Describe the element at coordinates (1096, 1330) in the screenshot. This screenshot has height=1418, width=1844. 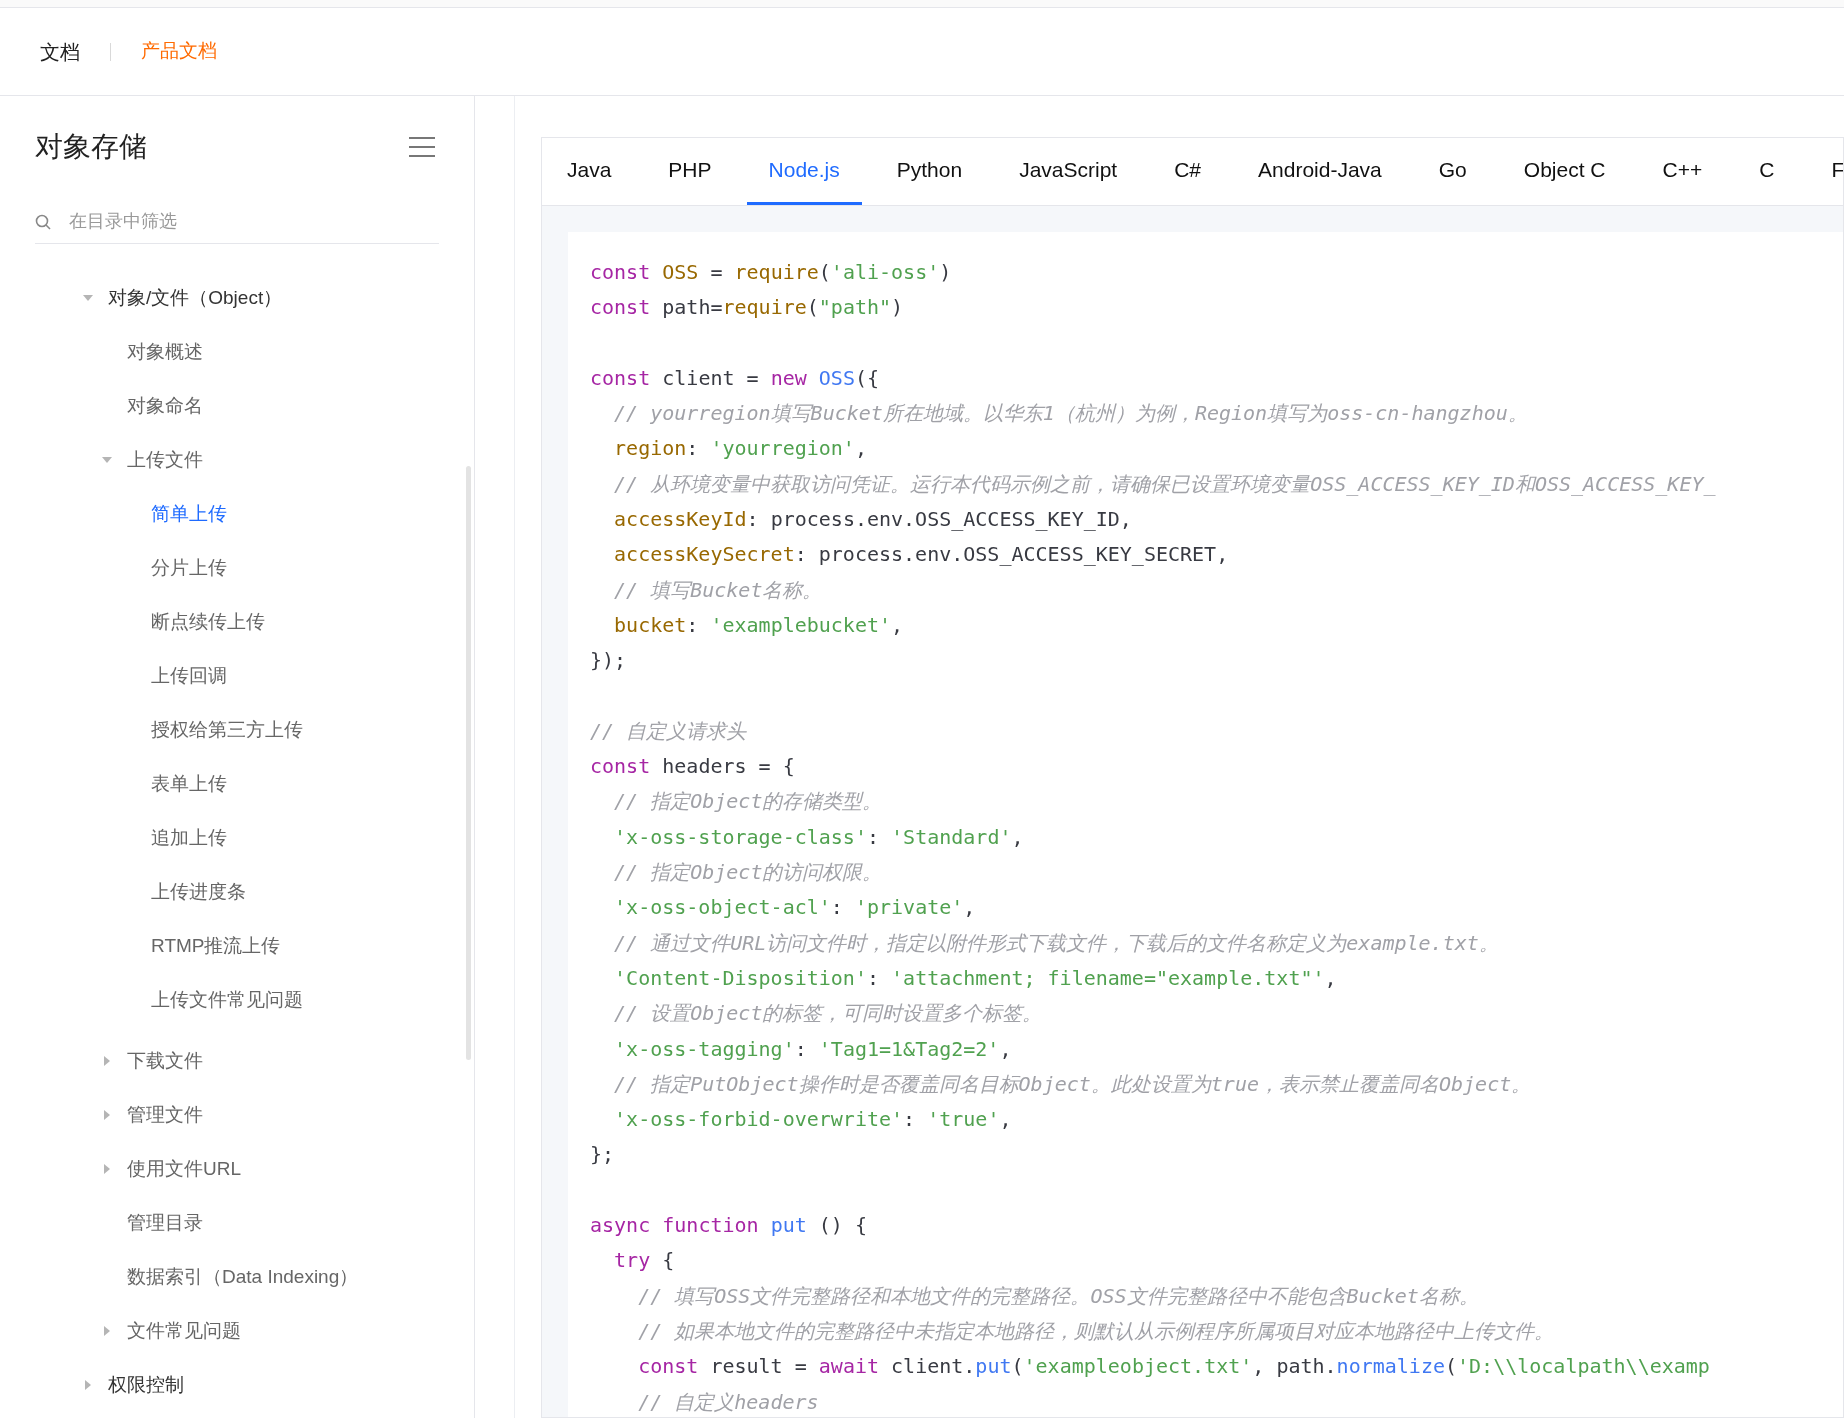
I see `code-comment: // 如果本地文件的完整路径中未指定本地路径，则默认从示例程序所属项目对应本地路径中上传文件。` at that location.